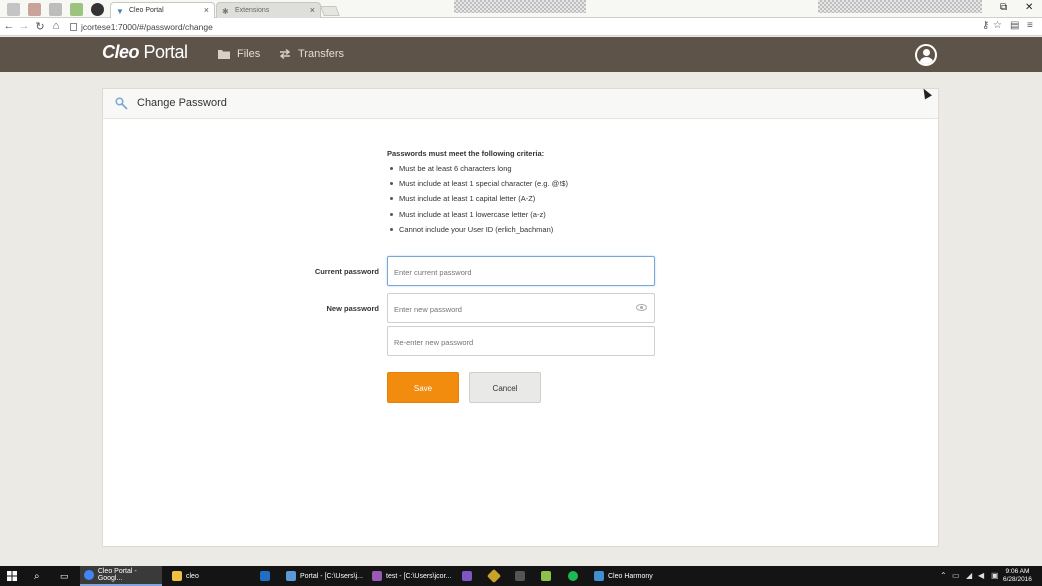 The image size is (1042, 586). I want to click on reload-icon: ↻, so click(40, 26).